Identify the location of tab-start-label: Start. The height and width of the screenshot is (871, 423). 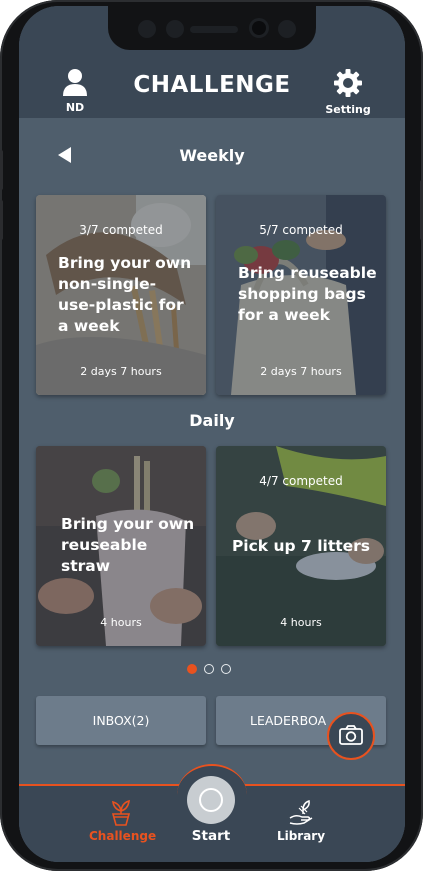
(211, 836).